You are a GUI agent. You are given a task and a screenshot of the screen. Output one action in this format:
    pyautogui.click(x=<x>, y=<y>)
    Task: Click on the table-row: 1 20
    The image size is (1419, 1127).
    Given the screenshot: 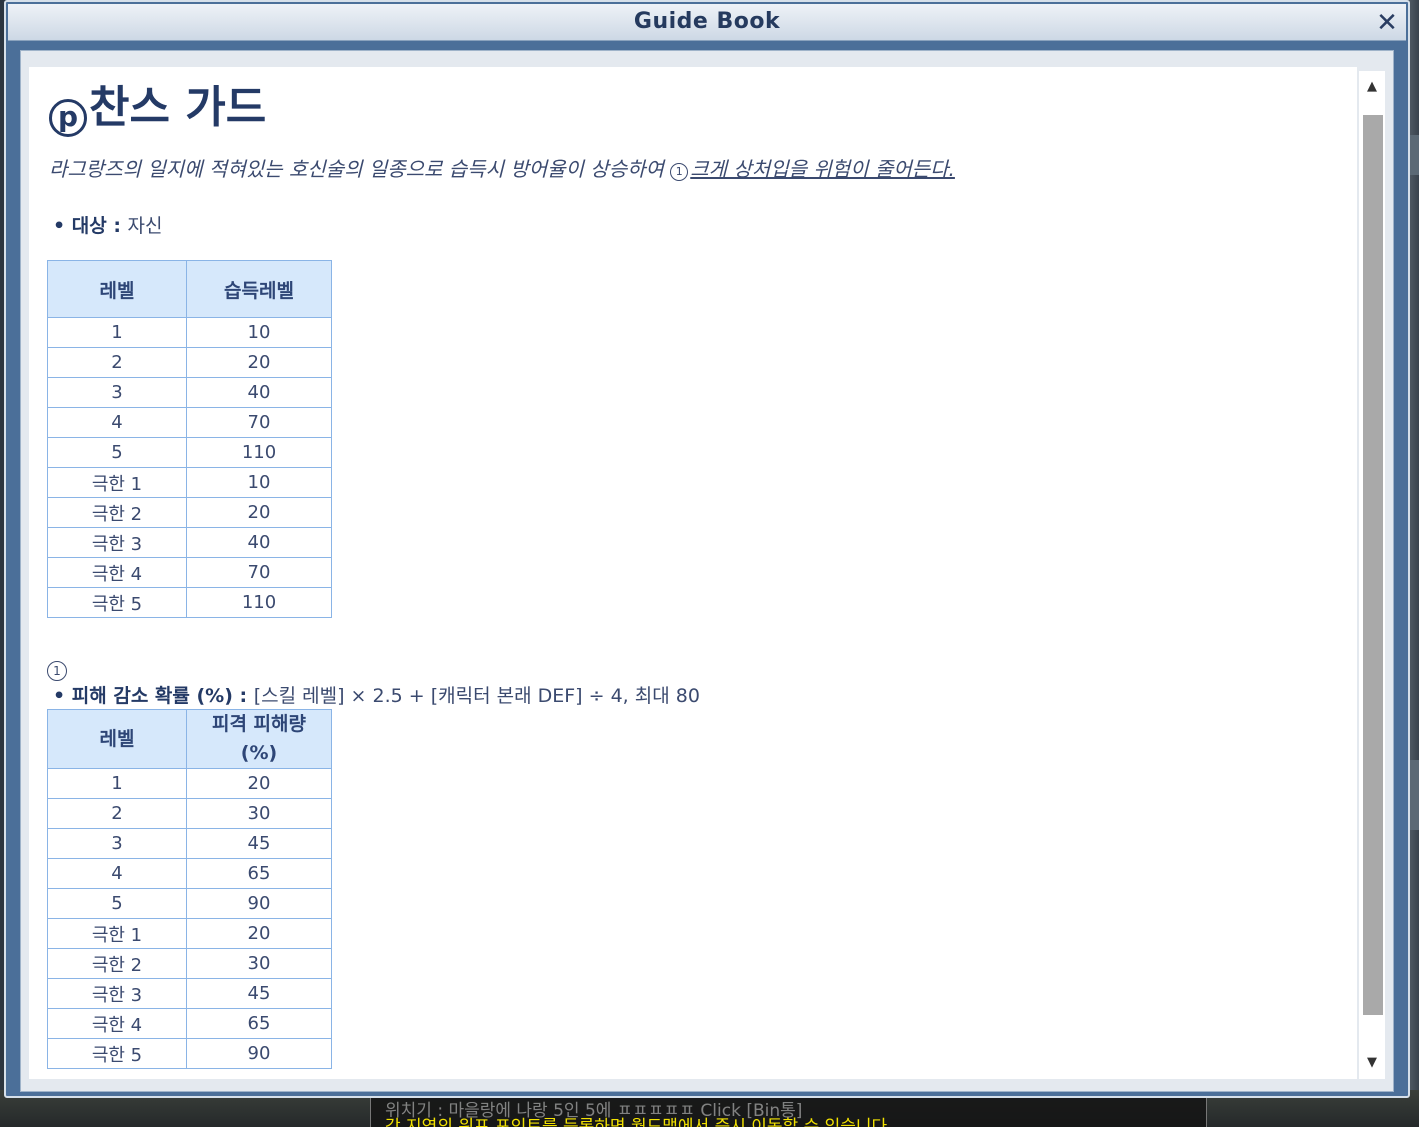 What is the action you would take?
    pyautogui.click(x=189, y=783)
    